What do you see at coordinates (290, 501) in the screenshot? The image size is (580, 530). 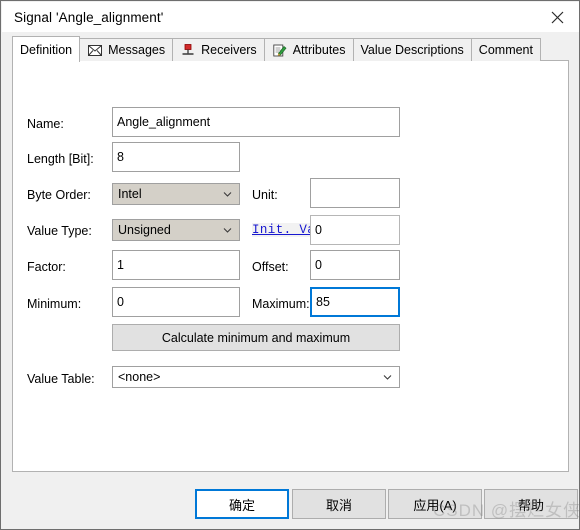 I see `dialog-footer: 确定 取消 应用(A) 帮助` at bounding box center [290, 501].